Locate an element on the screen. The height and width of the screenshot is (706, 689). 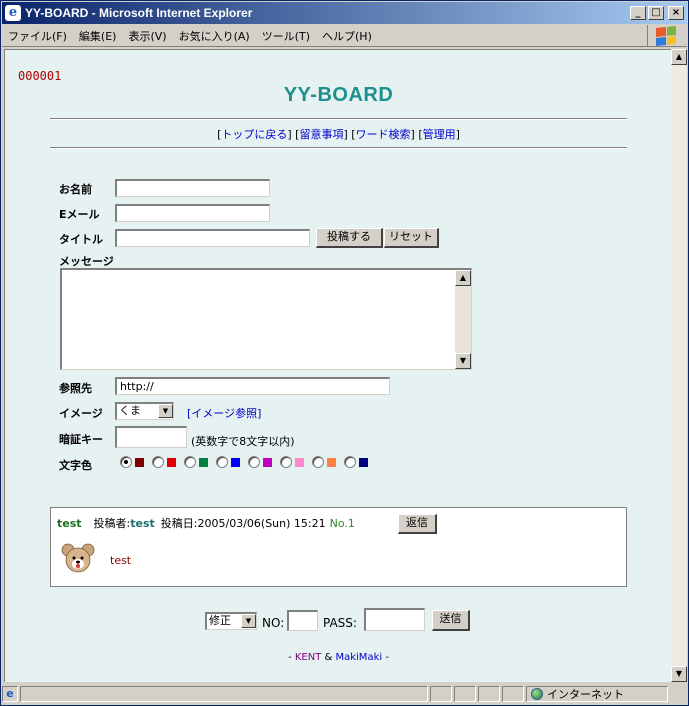
no-label: NO: is located at coordinates (273, 623).